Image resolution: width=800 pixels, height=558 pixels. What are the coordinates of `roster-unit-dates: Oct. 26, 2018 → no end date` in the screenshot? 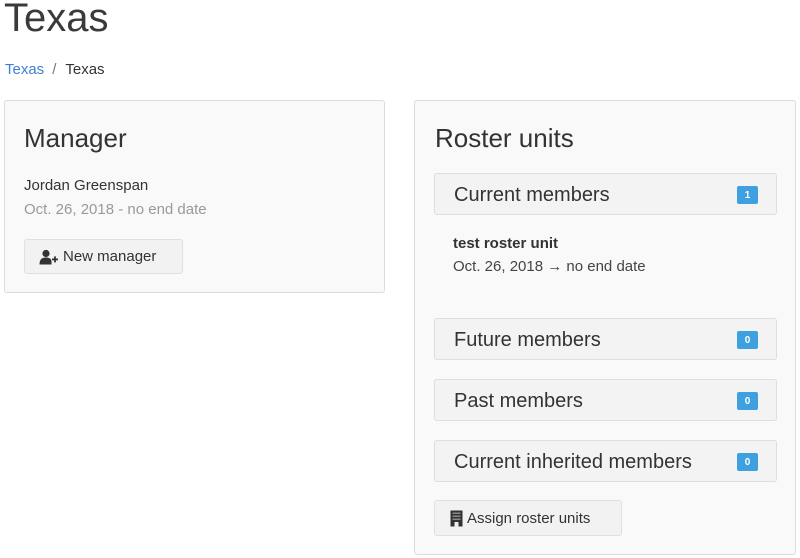 It's located at (549, 266).